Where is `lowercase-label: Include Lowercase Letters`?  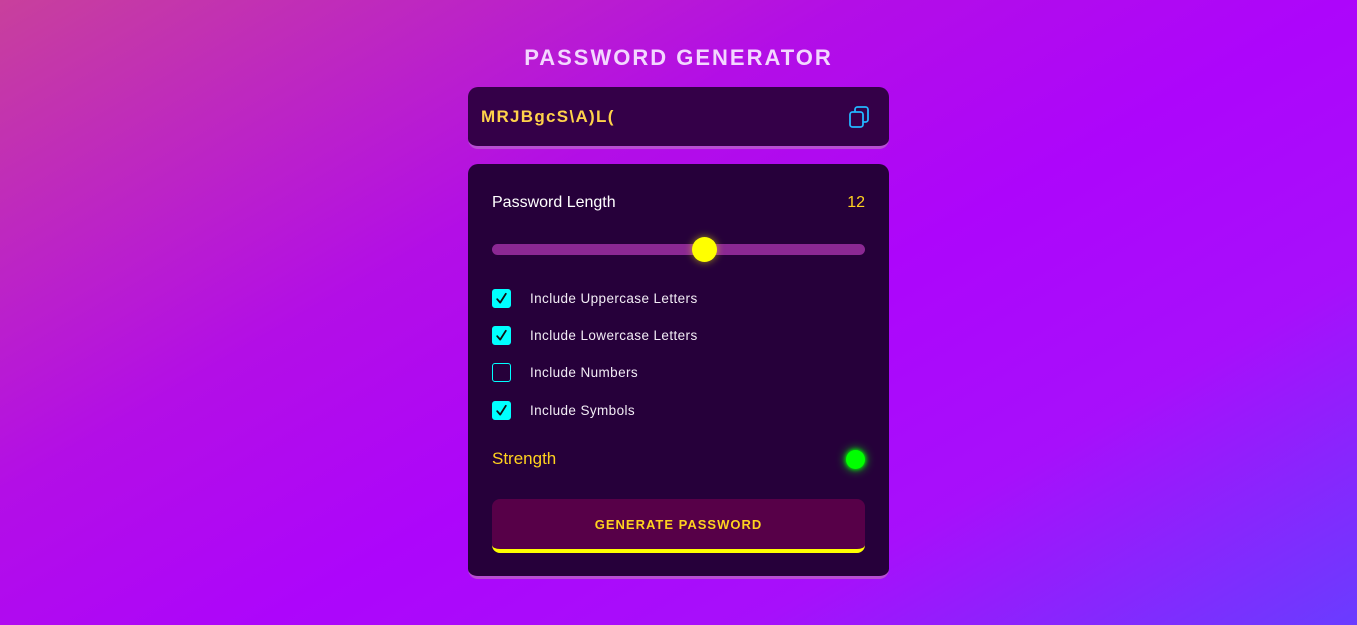 lowercase-label: Include Lowercase Letters is located at coordinates (614, 335).